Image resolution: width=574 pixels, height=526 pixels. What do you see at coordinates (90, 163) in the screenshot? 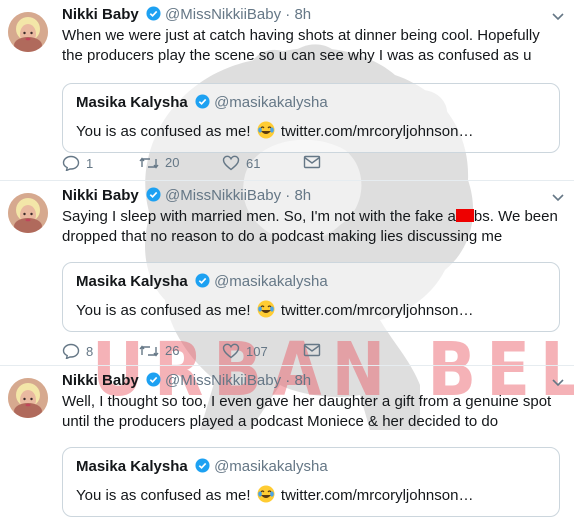
I see `reply-count: 1` at bounding box center [90, 163].